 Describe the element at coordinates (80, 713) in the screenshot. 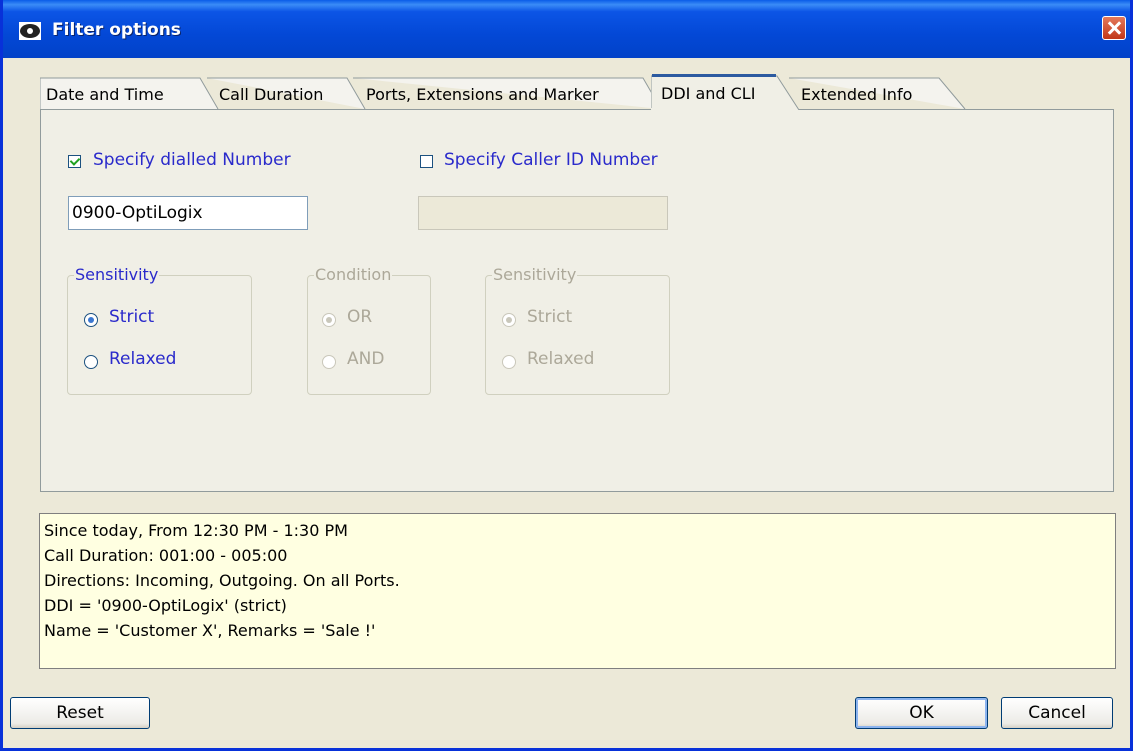

I see `reset-button: Reset` at that location.